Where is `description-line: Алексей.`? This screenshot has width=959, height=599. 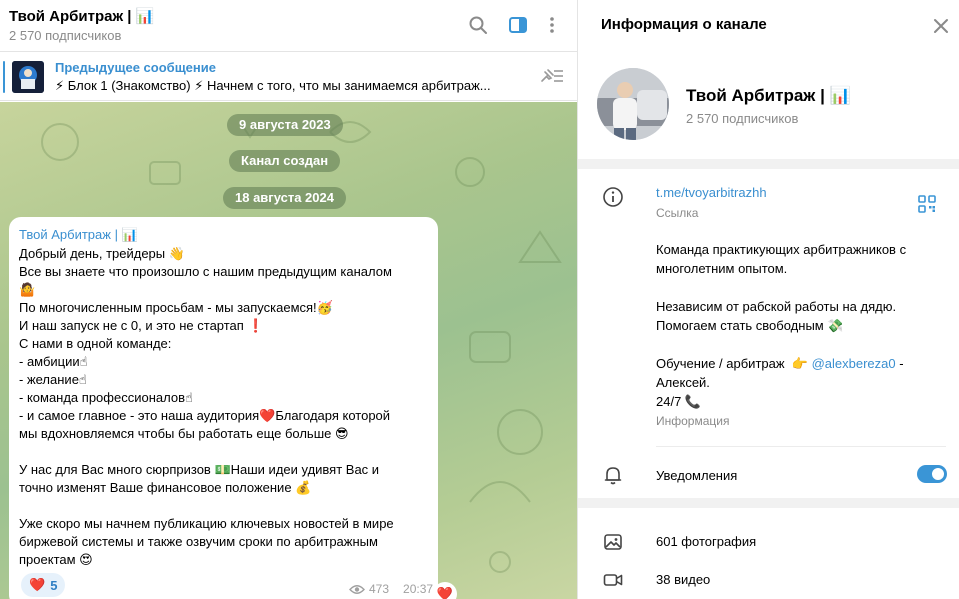 description-line: Алексей. is located at coordinates (683, 382).